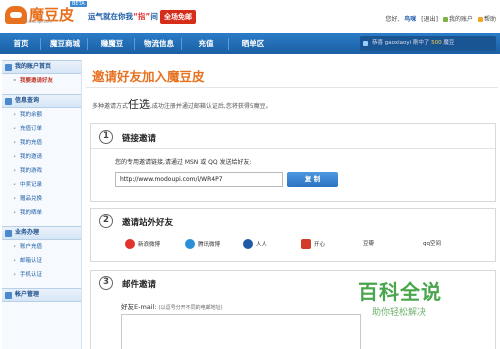 This screenshot has width=500, height=349. Describe the element at coordinates (41, 81) in the screenshot. I see `sidebar-item-invite: 我要邀请好友` at that location.